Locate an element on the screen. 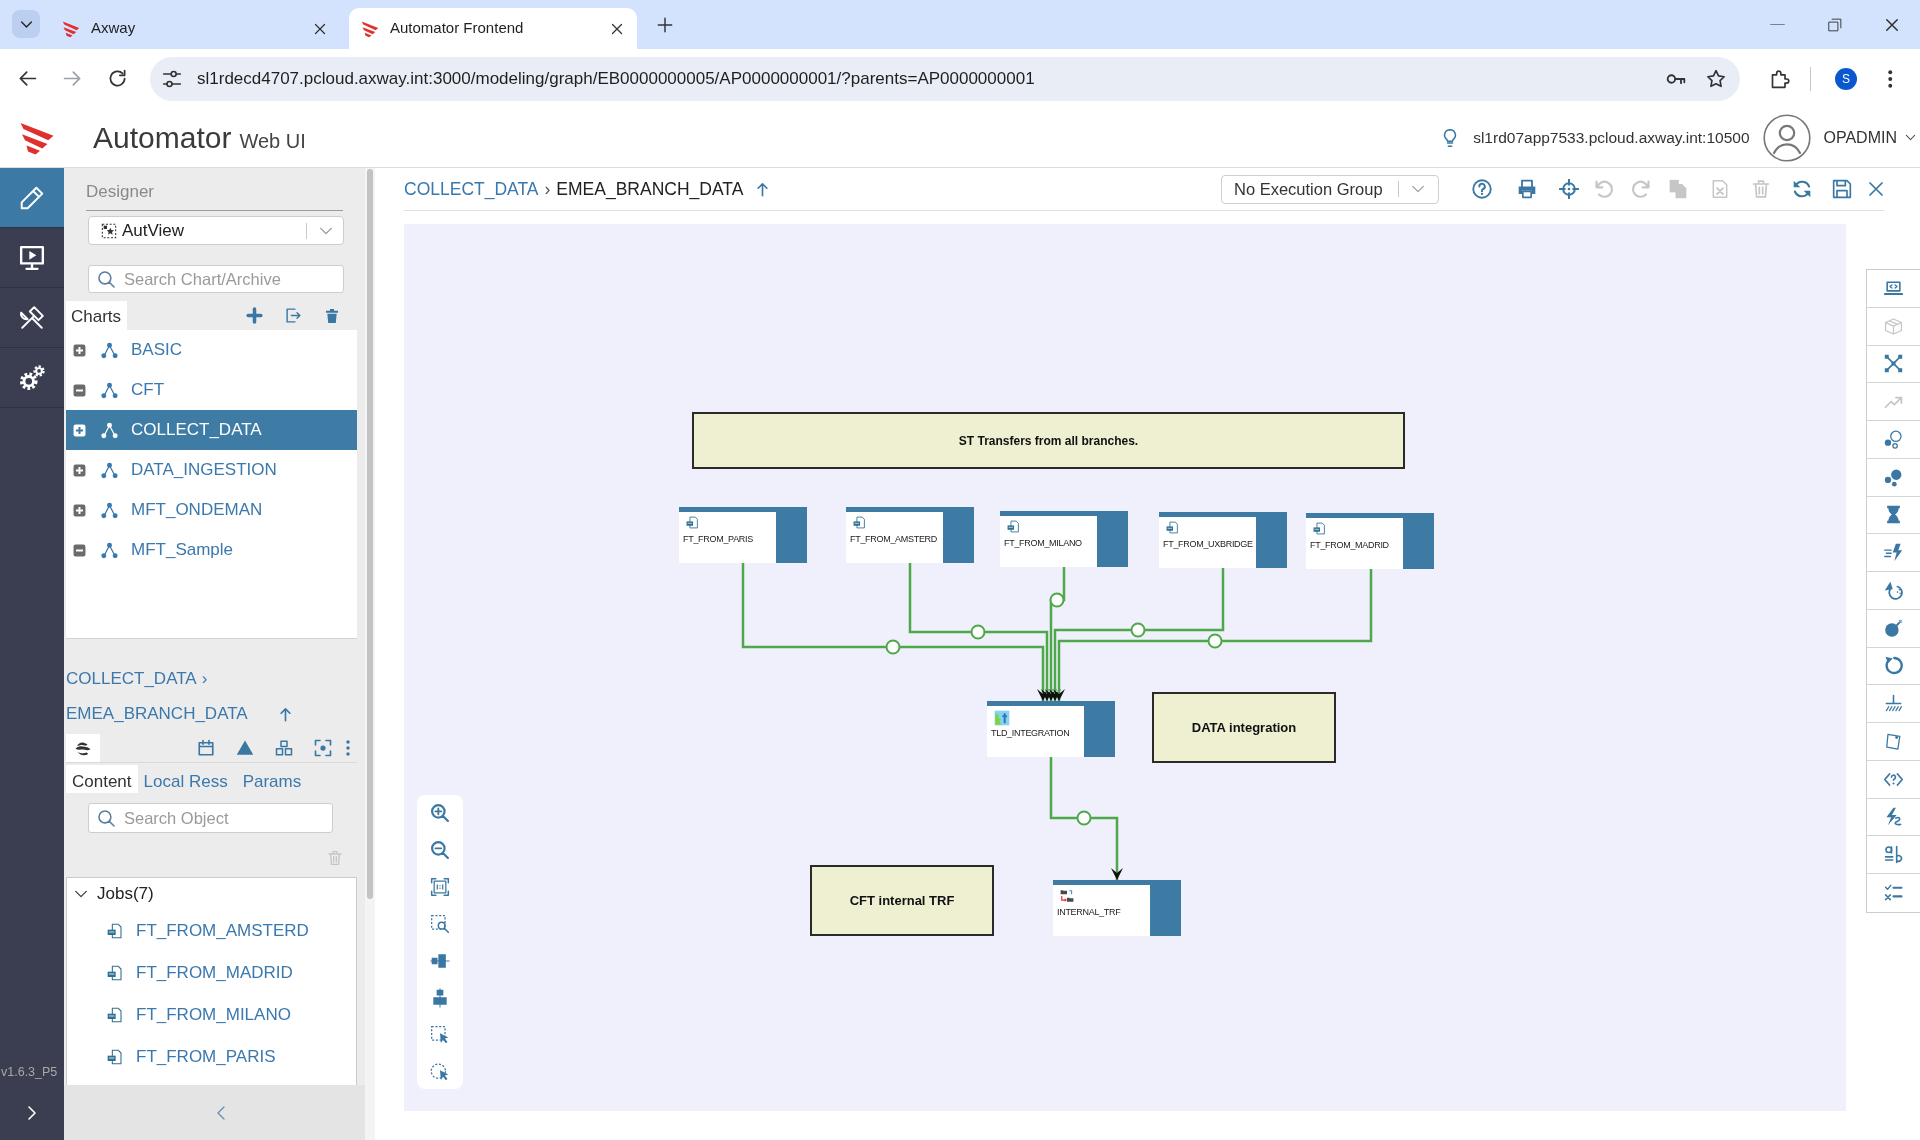  fit-icon is located at coordinates (440, 887).